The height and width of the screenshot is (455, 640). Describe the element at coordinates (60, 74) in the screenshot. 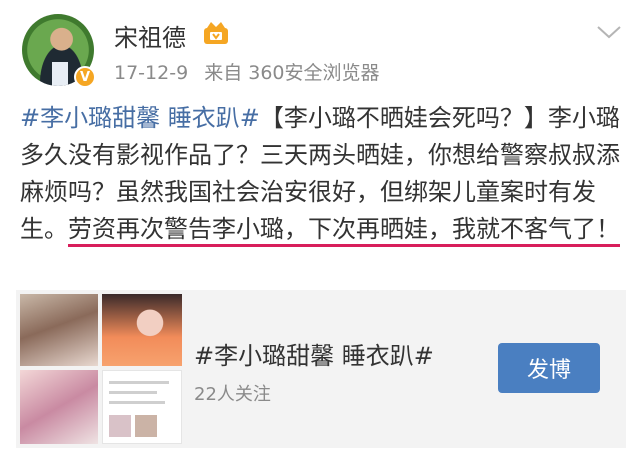

I see `avatar-shirt` at that location.